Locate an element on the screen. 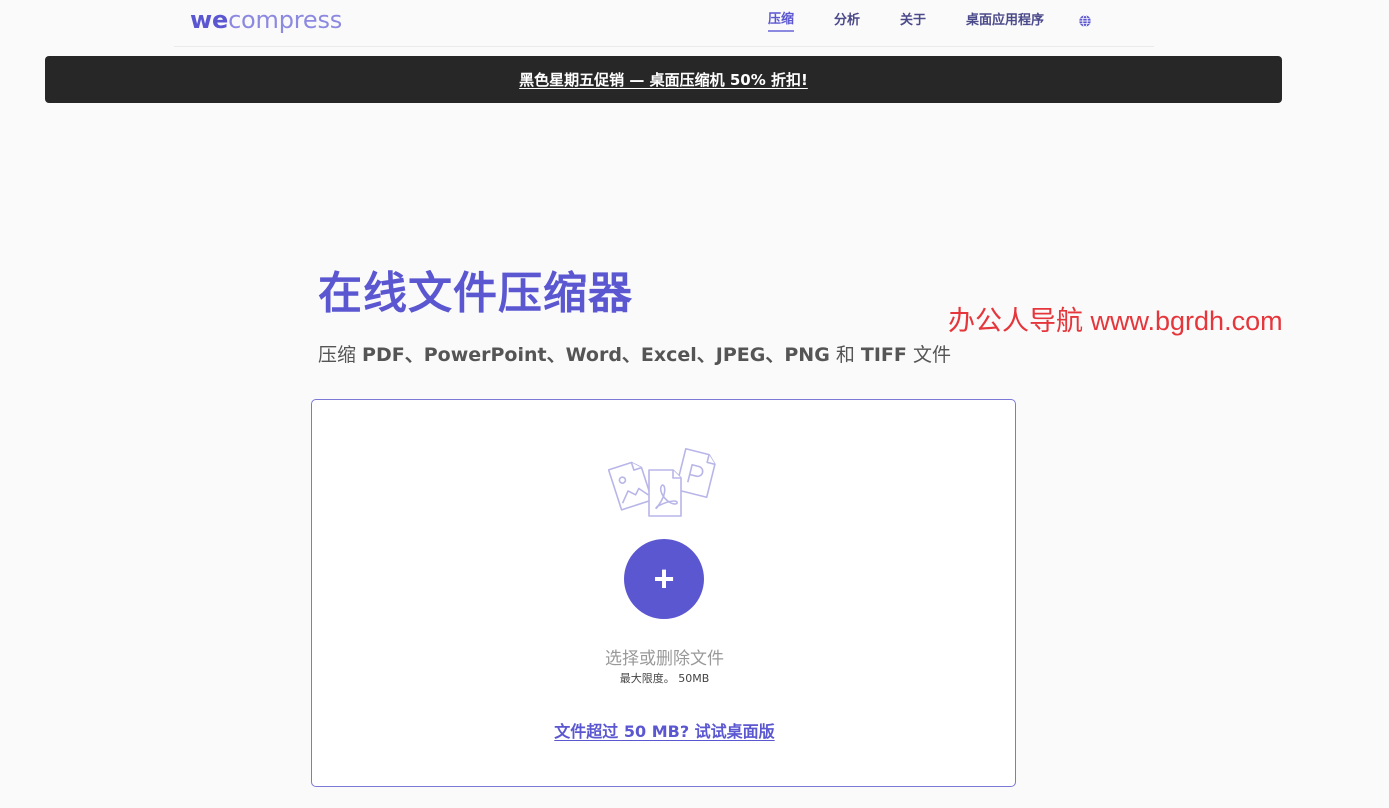  page-title: 在线文件压缩器 is located at coordinates (475, 293).